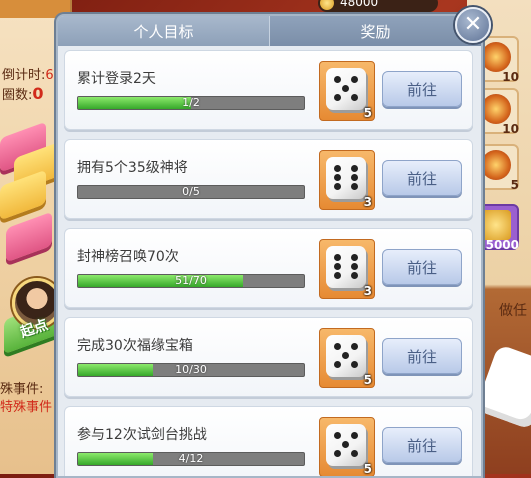  What do you see at coordinates (135, 346) in the screenshot?
I see `task-title: 完成30次福缘宝箱` at bounding box center [135, 346].